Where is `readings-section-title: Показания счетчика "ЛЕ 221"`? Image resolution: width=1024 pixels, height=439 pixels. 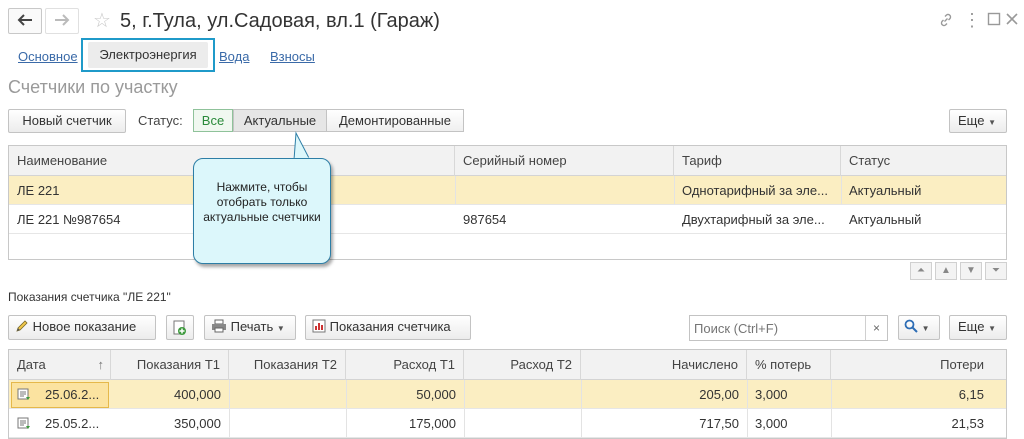
readings-section-title: Показания счетчика "ЛЕ 221" is located at coordinates (89, 297).